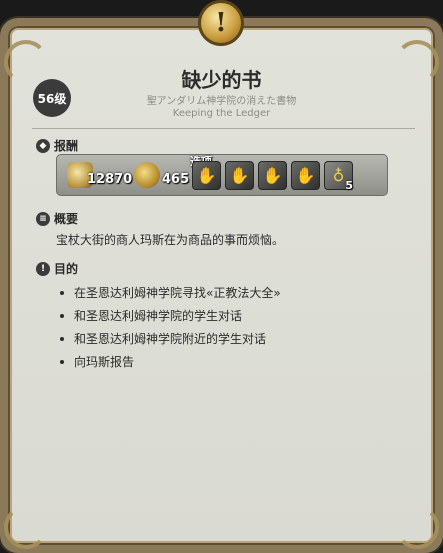  I want to click on reward-item-slot-potion: ♁ 5, so click(338, 176).